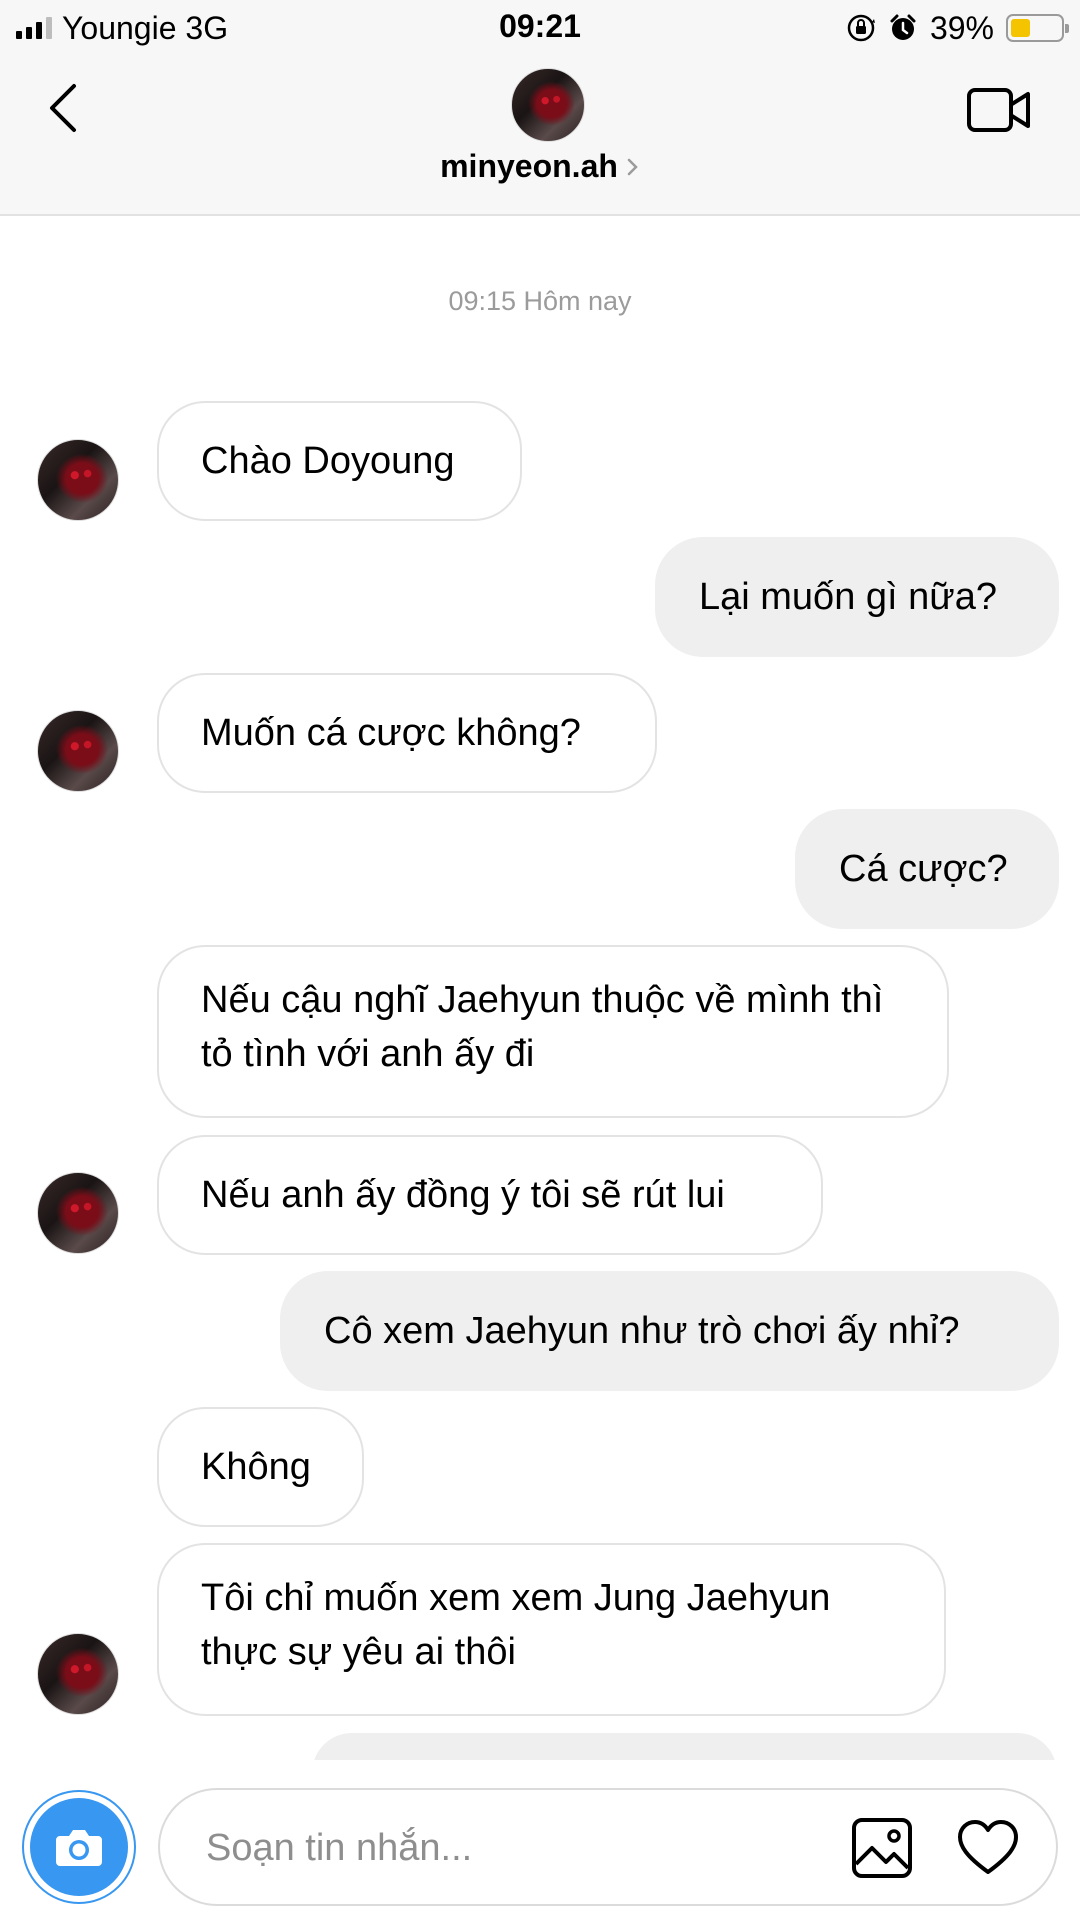 Image resolution: width=1080 pixels, height=1920 pixels. I want to click on back-arrow-icon, so click(65, 108).